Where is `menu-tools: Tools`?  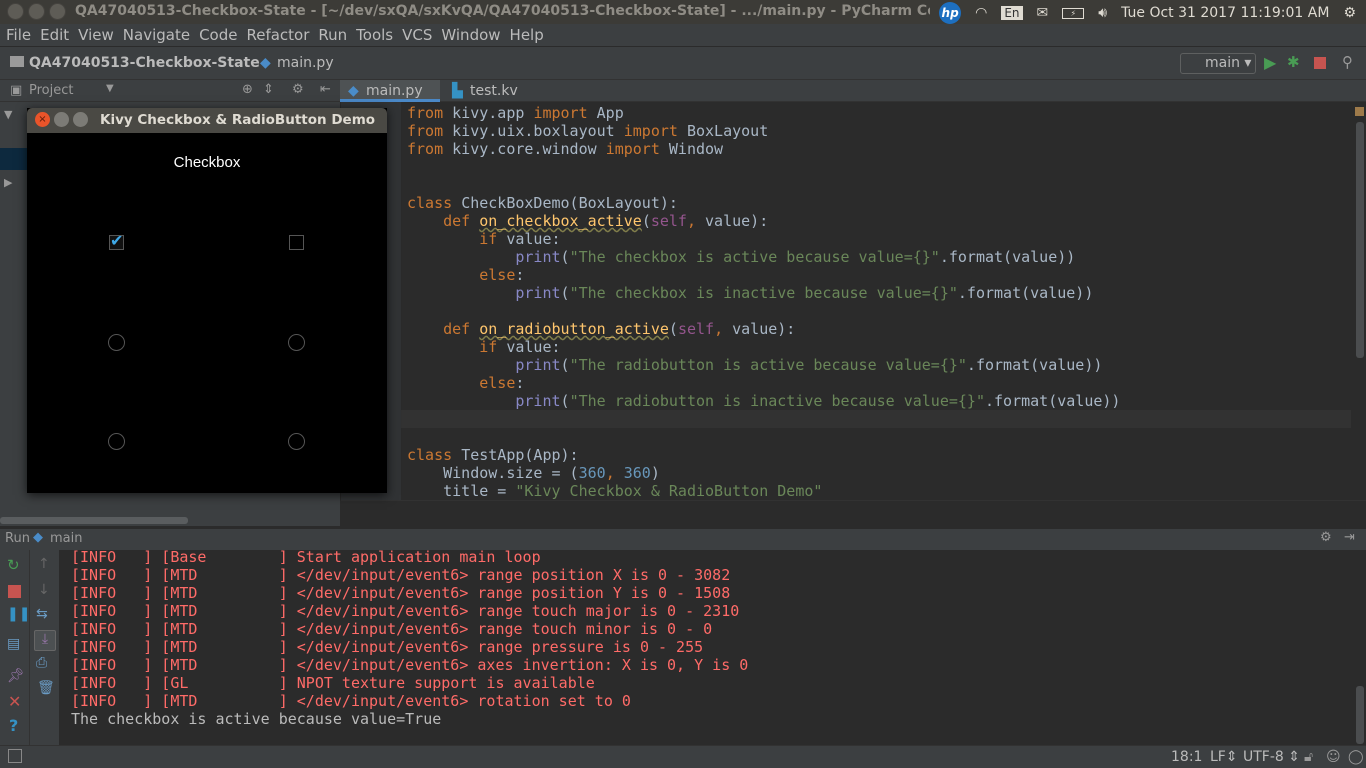
menu-tools: Tools is located at coordinates (377, 35).